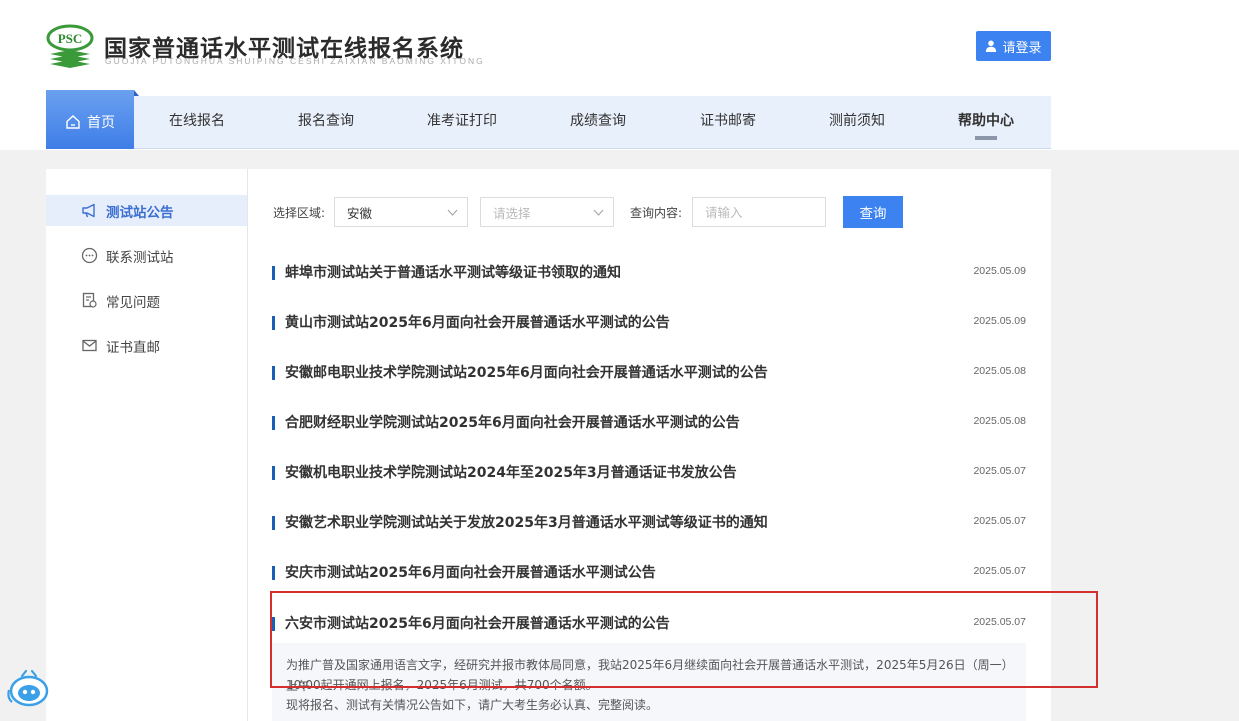  Describe the element at coordinates (526, 372) in the screenshot. I see `news-title: 安徽邮电职业技术学院测试站2025年6月面向社会开展普通话水平测试的公告` at that location.